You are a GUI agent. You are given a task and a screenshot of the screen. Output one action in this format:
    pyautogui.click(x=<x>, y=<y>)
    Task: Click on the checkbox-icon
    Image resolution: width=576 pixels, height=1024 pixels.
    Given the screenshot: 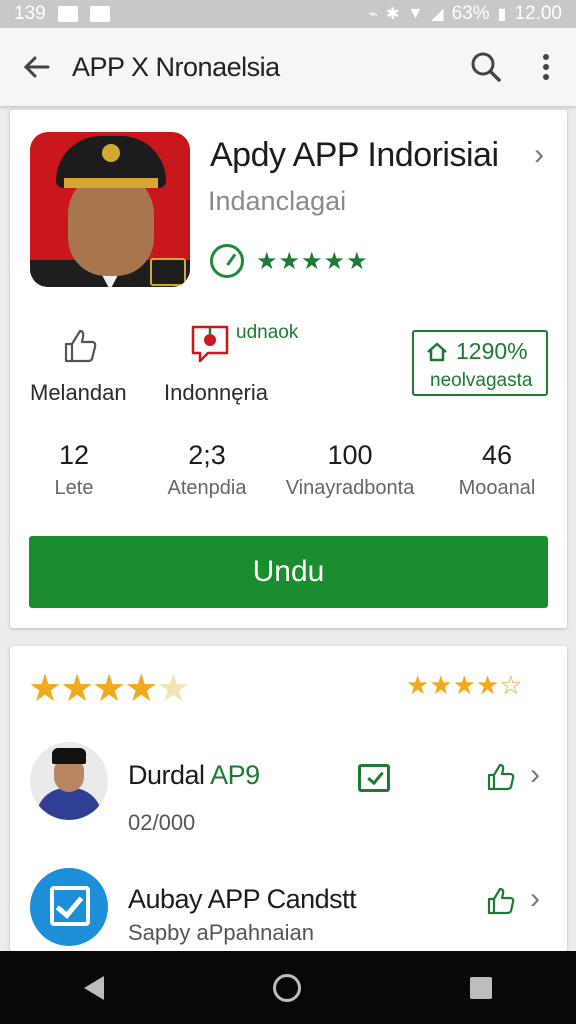 What is the action you would take?
    pyautogui.click(x=70, y=906)
    